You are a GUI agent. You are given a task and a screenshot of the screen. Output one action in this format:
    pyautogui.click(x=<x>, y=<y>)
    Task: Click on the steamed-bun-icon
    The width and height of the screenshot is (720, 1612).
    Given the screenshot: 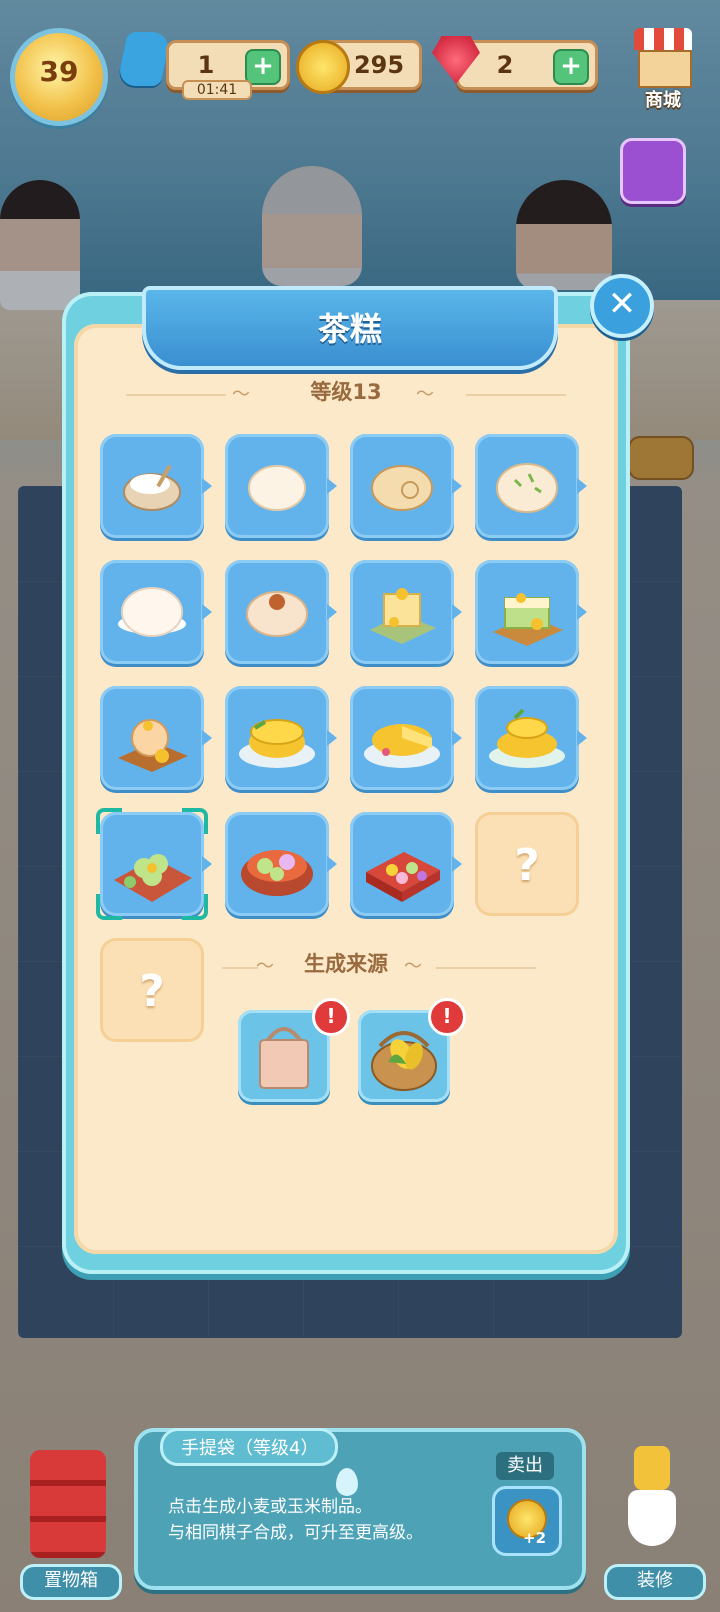 What is the action you would take?
    pyautogui.click(x=152, y=612)
    